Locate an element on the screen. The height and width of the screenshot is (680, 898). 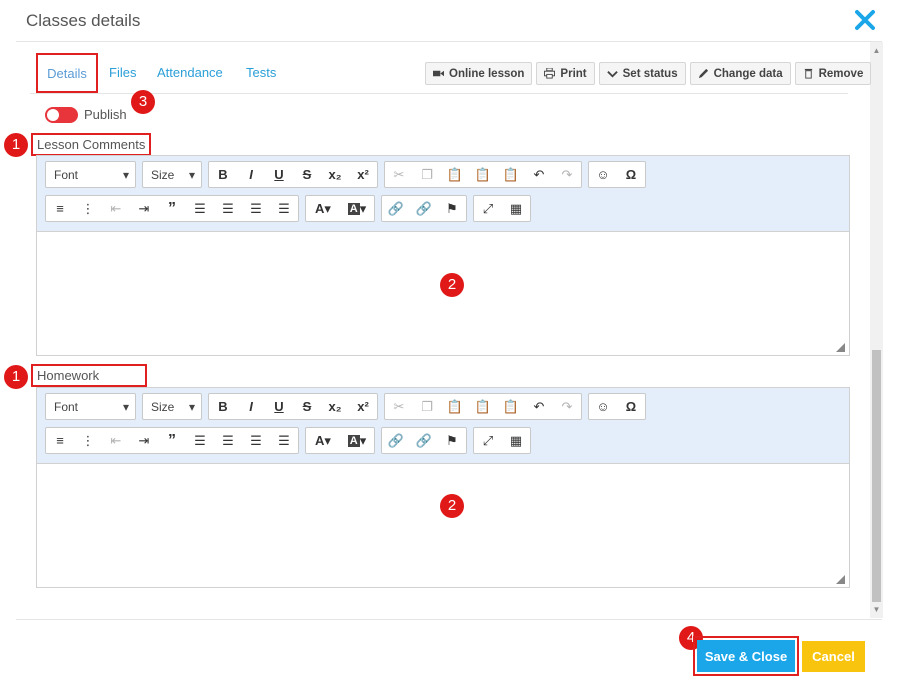
tab-attendance: Attendance is located at coordinates (190, 76).